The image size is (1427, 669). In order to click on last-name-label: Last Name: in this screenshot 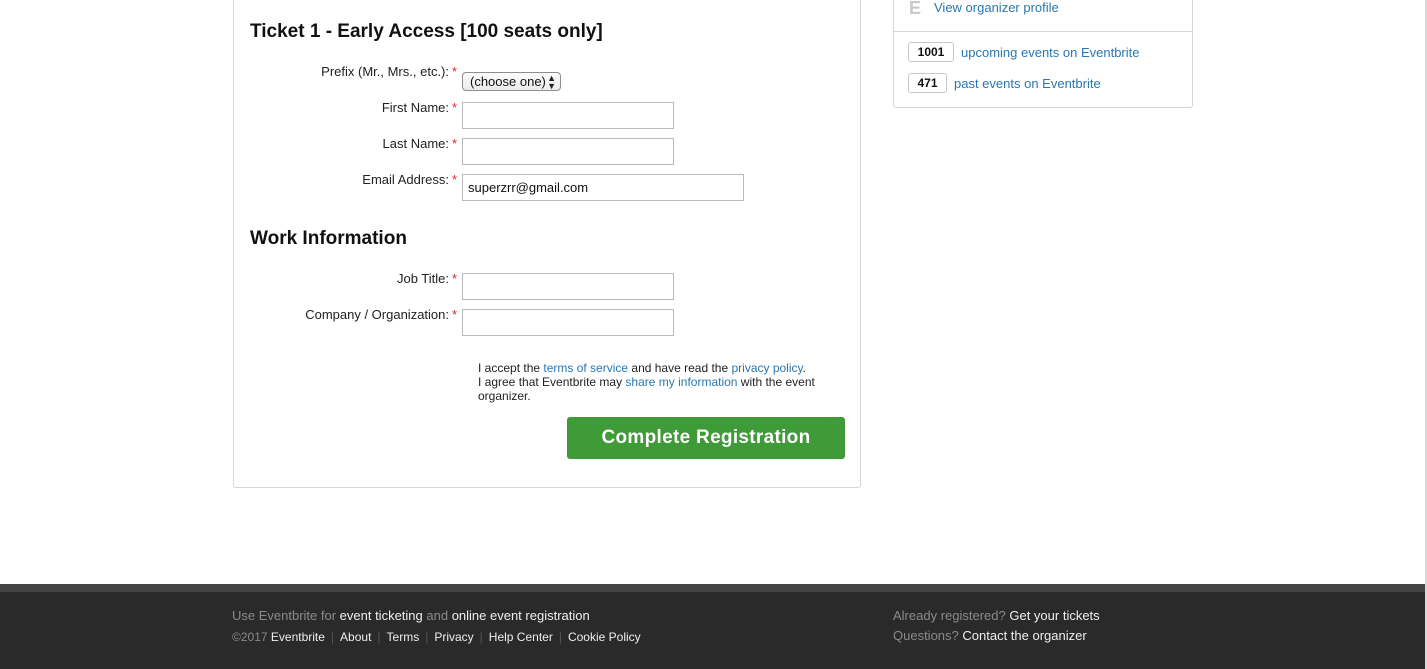, I will do `click(415, 143)`.